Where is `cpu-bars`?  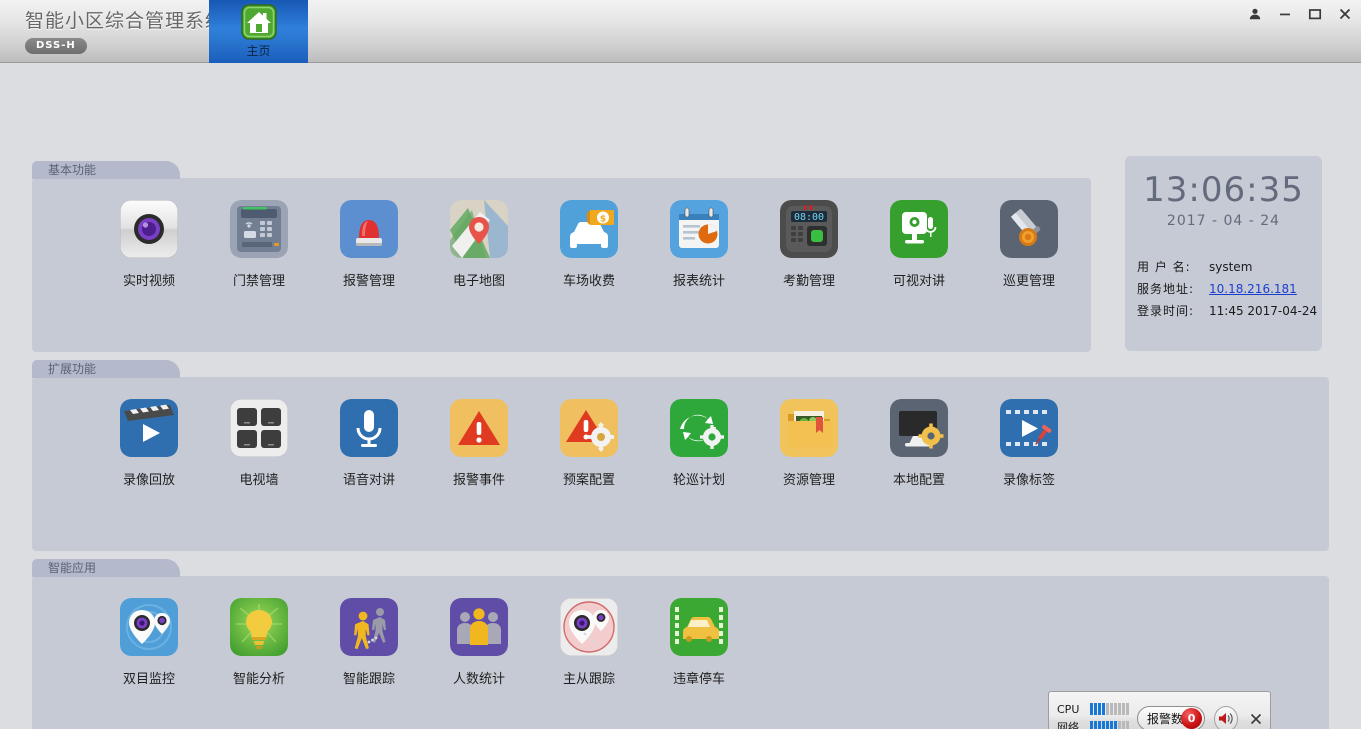
cpu-bars is located at coordinates (1109, 709).